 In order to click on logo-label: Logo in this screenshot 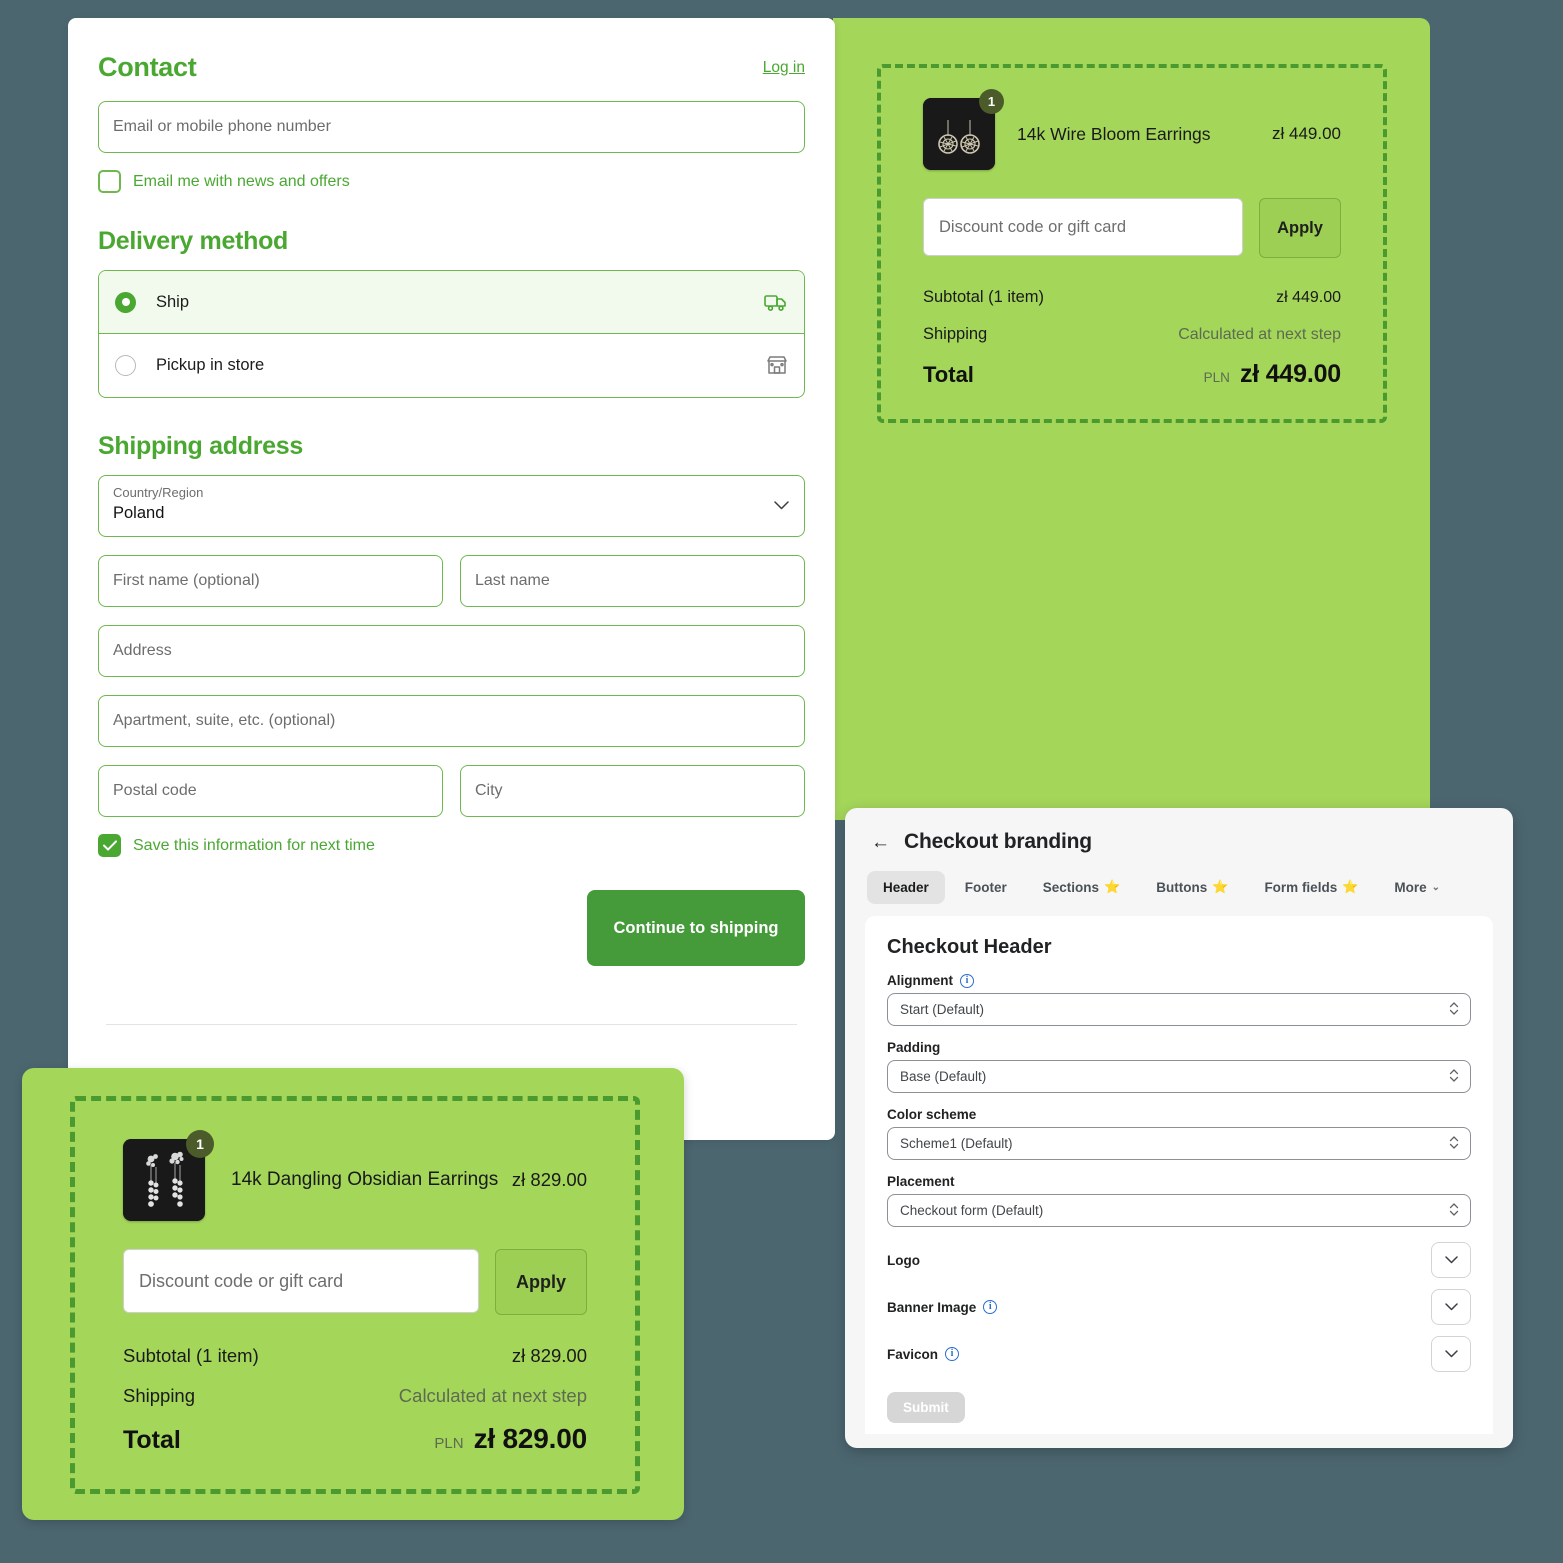, I will do `click(903, 1260)`.